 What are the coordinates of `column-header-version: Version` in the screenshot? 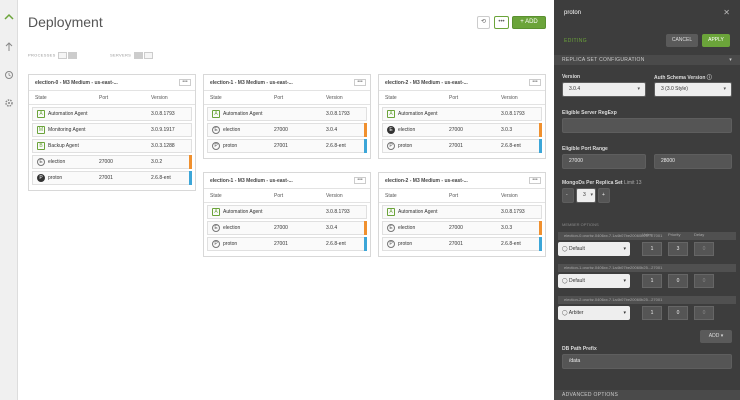 It's located at (159, 98).